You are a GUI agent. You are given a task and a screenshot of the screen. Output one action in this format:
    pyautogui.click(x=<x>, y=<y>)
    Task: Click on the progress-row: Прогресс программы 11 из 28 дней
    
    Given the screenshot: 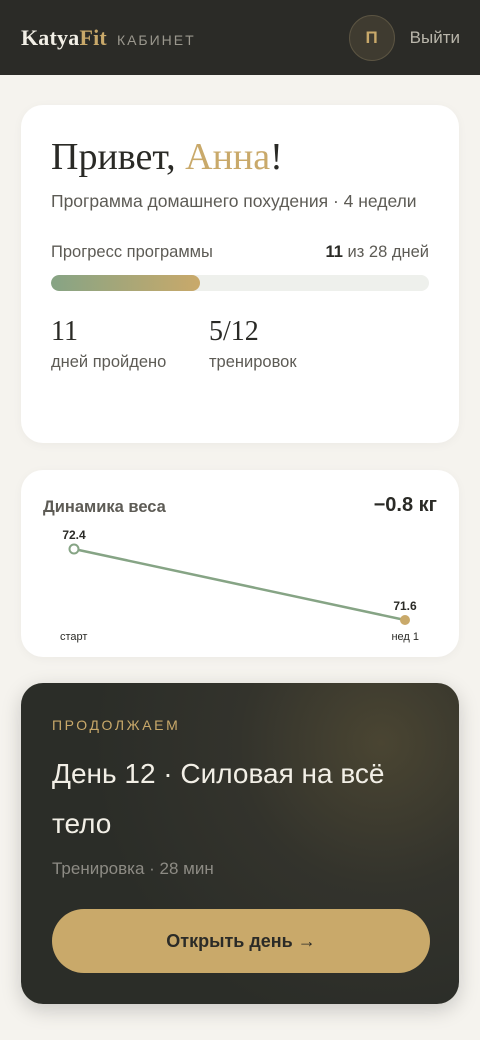 What is the action you would take?
    pyautogui.click(x=240, y=252)
    